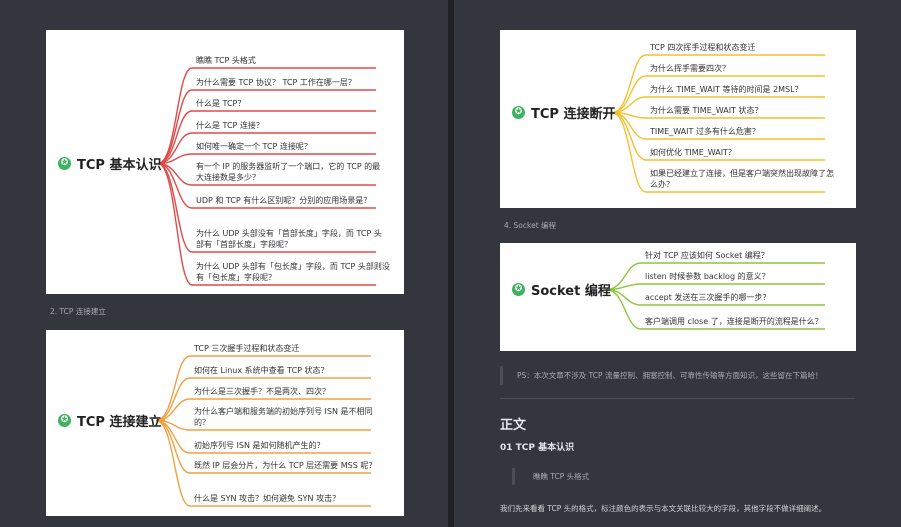 This screenshot has height=527, width=901. What do you see at coordinates (267, 498) in the screenshot?
I see `leaf-item: 什么是 SYN 攻击？如何避免 SYN 攻击？` at bounding box center [267, 498].